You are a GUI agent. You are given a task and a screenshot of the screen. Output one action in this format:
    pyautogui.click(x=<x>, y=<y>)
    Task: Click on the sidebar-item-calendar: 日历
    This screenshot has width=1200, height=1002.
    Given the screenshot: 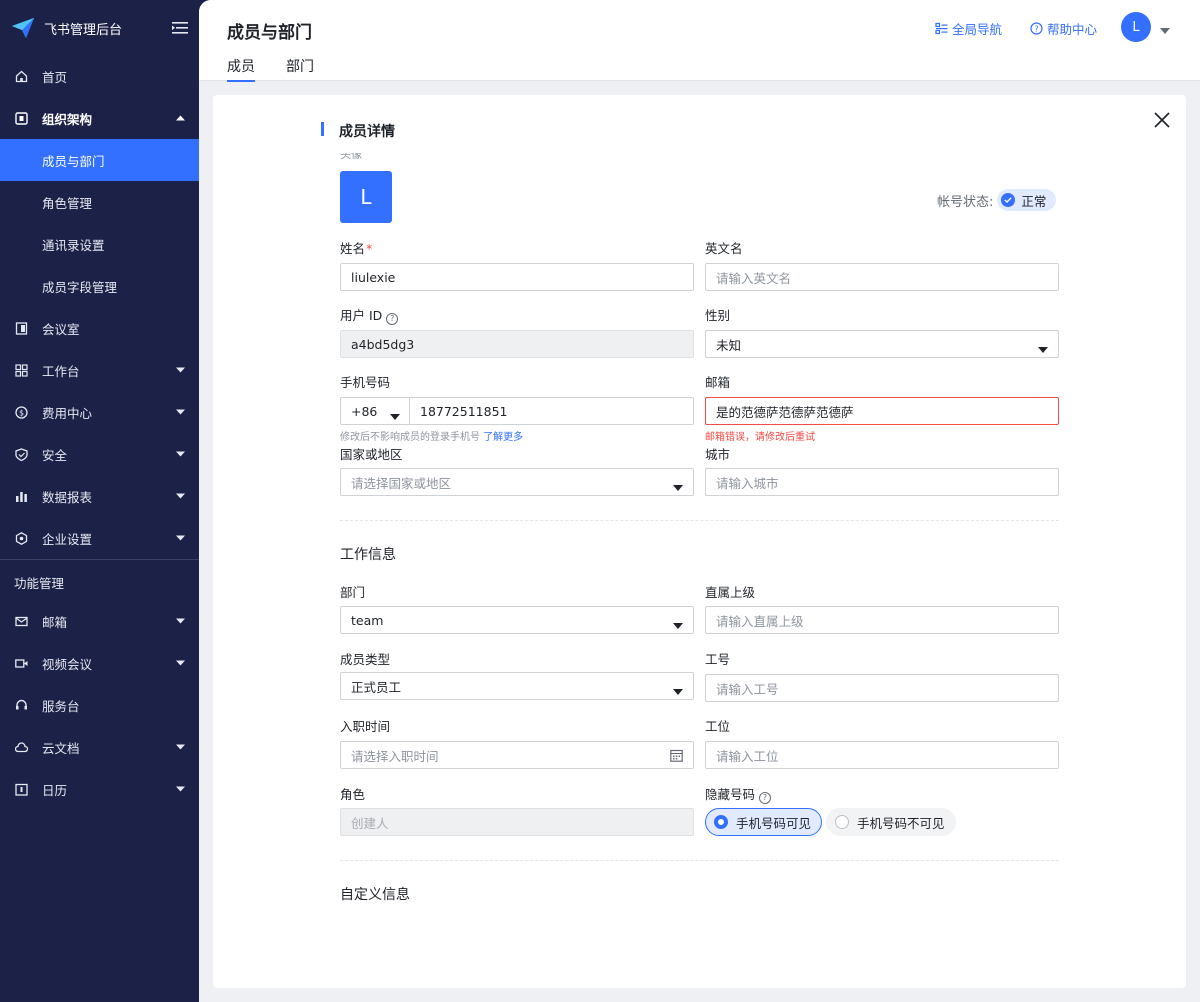 What is the action you would take?
    pyautogui.click(x=99, y=789)
    